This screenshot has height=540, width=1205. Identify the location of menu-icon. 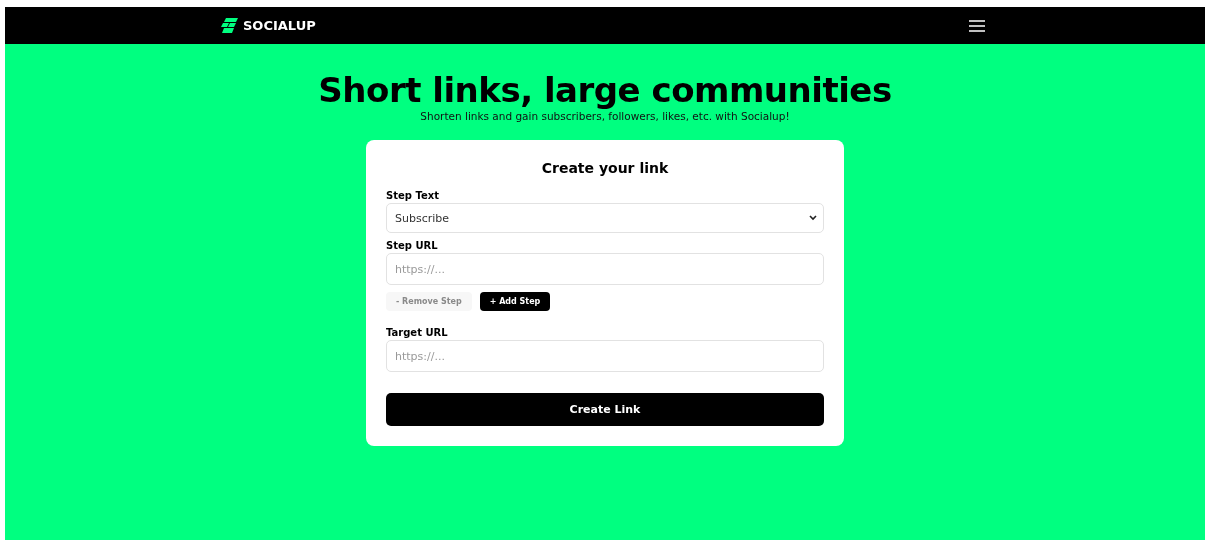
(977, 25).